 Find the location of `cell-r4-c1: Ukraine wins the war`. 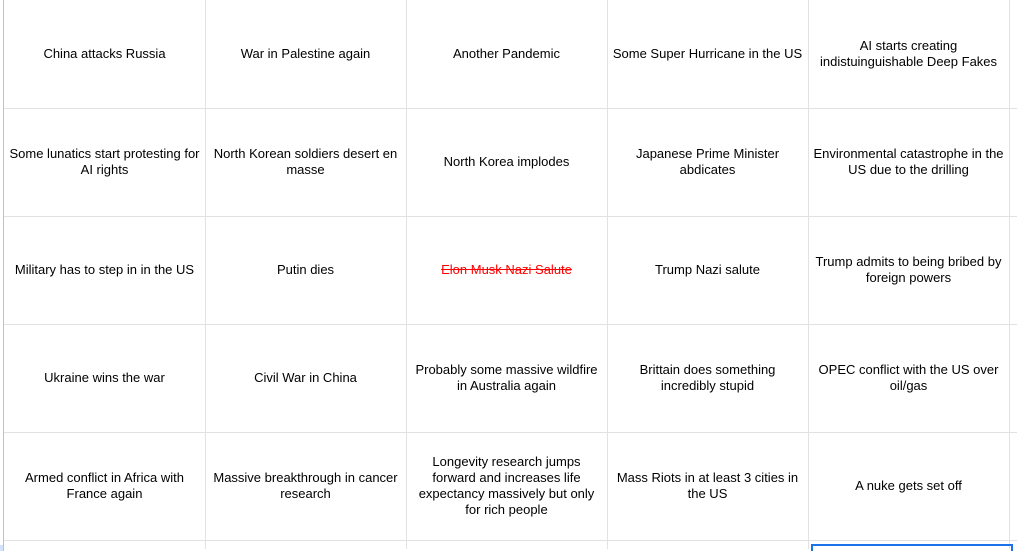

cell-r4-c1: Ukraine wins the war is located at coordinates (105, 378).